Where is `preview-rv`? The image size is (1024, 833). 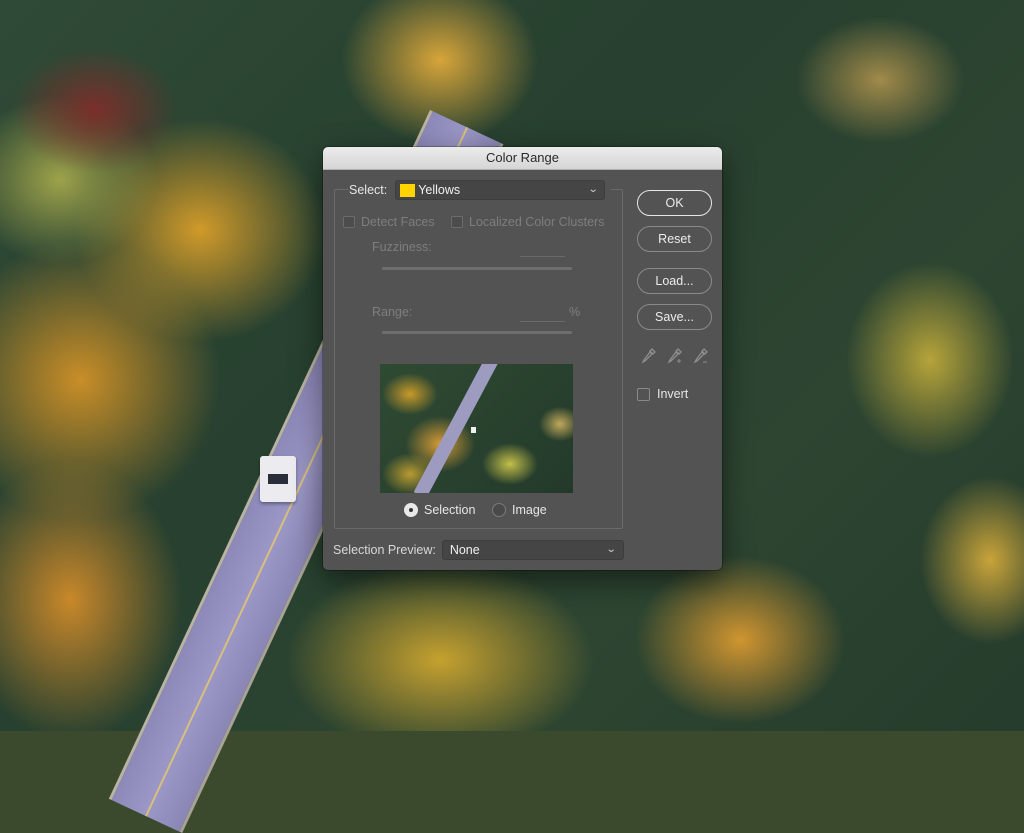 preview-rv is located at coordinates (473, 430).